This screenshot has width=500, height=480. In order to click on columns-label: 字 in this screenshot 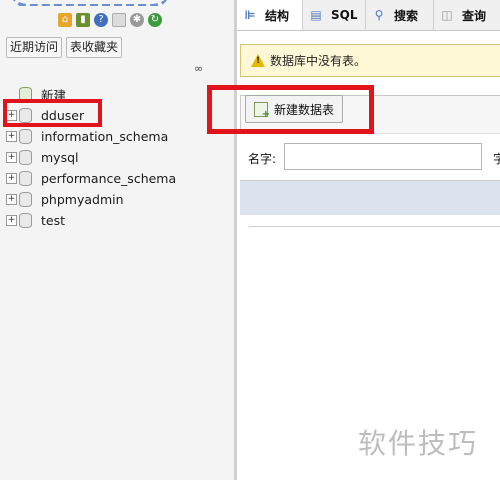, I will do `click(496, 159)`.